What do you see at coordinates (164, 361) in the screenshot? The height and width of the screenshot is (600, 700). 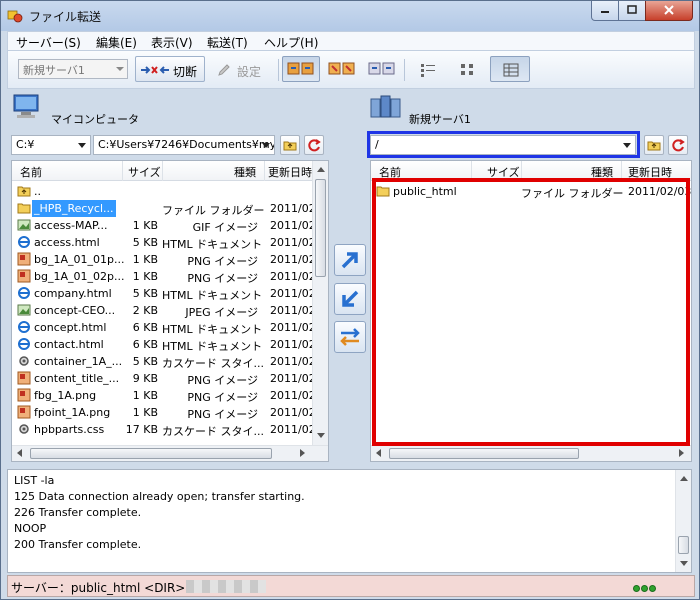 I see `file-row: container_1A_... 5 KB カスケード スタイ... 2011/02` at bounding box center [164, 361].